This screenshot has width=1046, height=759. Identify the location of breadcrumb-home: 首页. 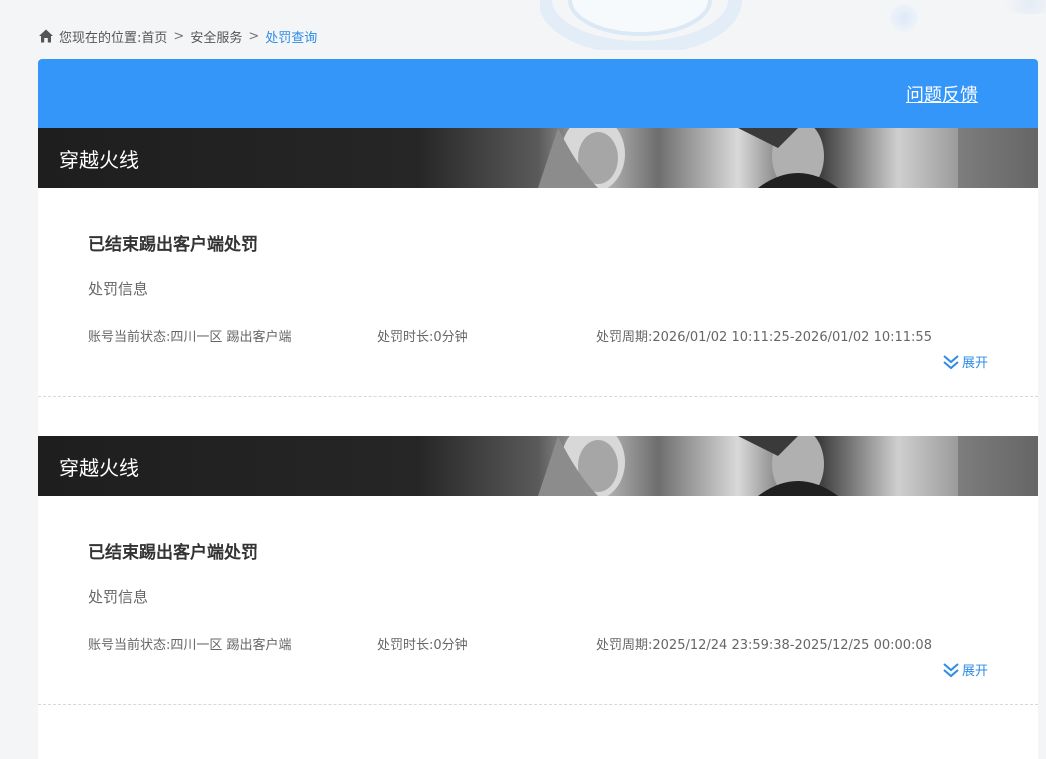
(154, 36).